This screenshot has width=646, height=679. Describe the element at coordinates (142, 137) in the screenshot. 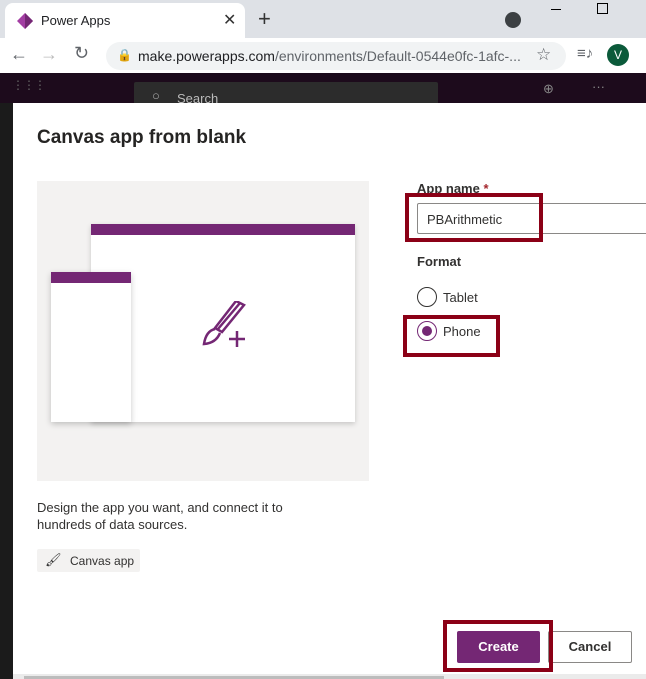

I see `dialog-title: Canvas app from blank` at that location.